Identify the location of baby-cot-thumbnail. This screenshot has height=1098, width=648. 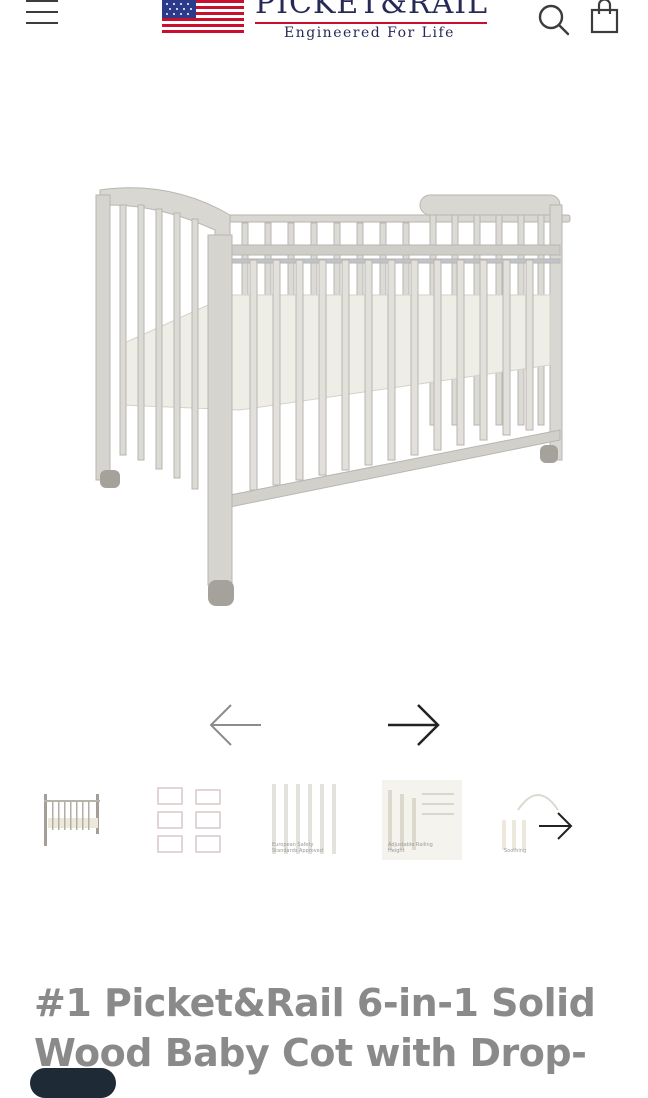
(72, 820).